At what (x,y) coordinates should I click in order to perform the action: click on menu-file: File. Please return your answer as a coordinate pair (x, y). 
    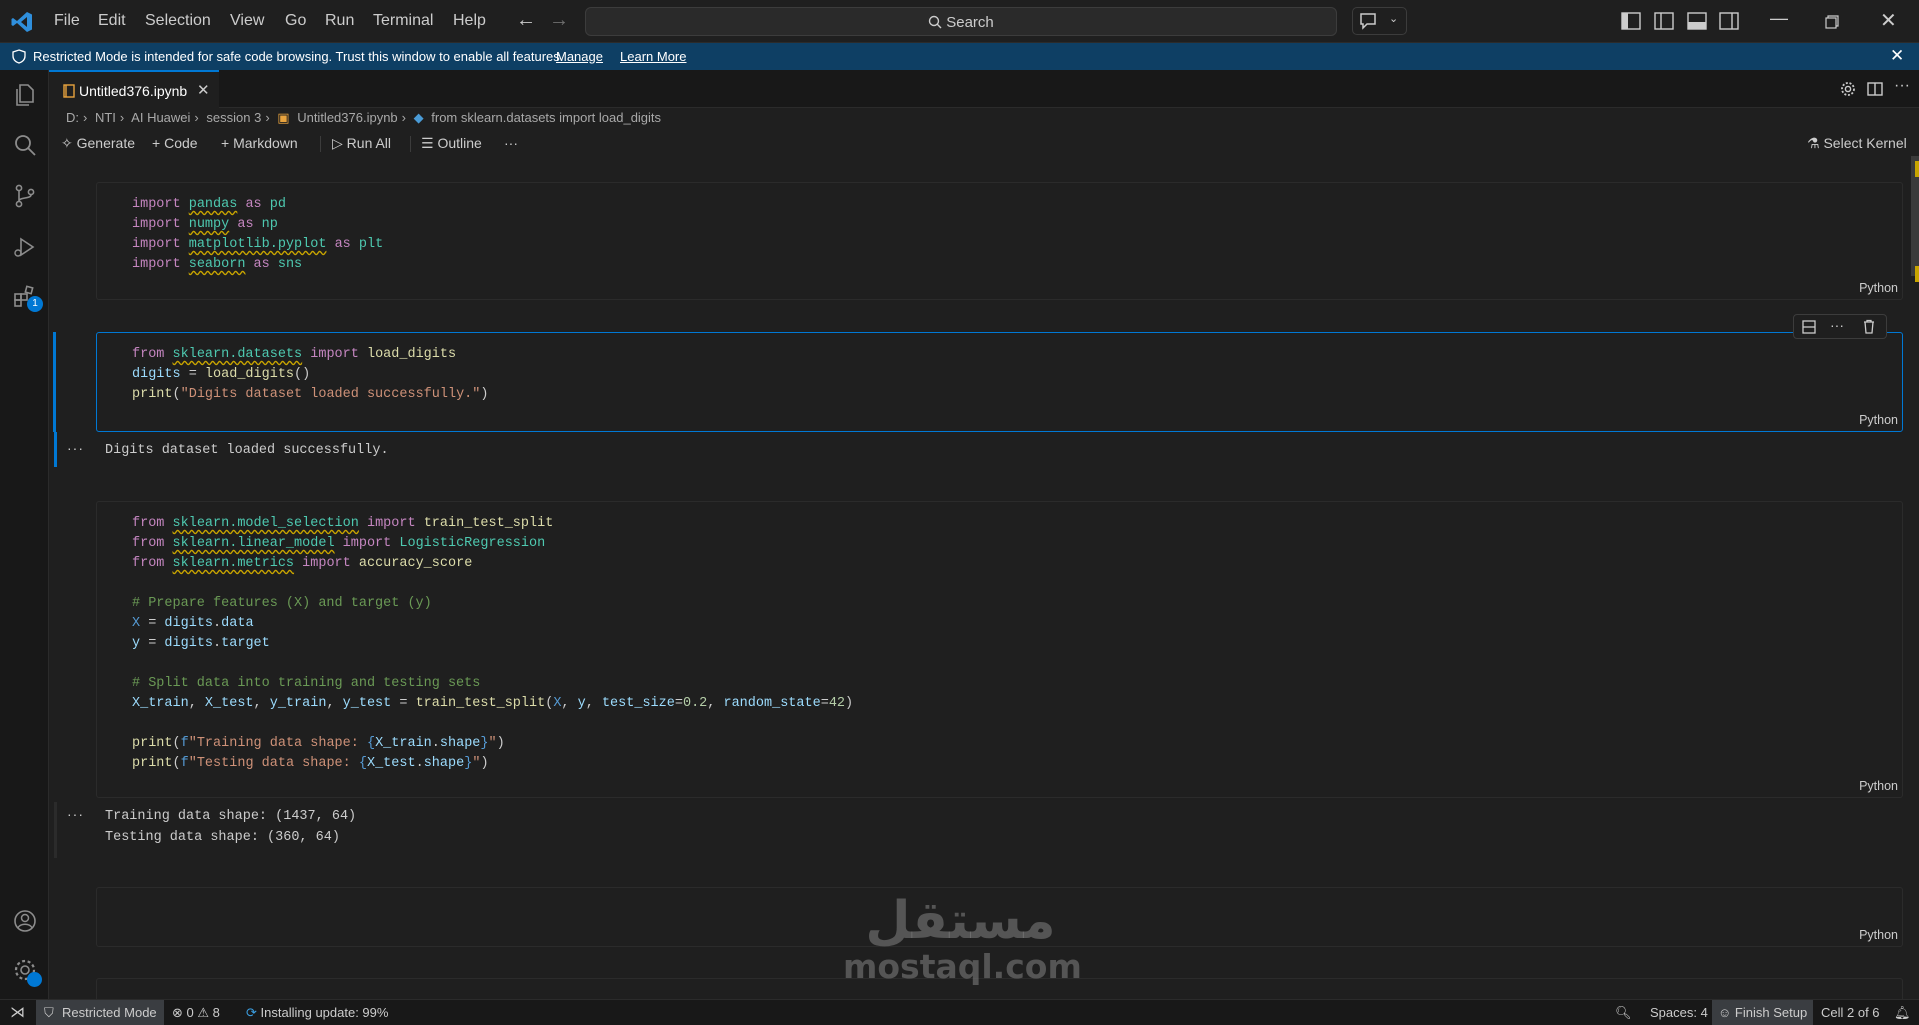
    Looking at the image, I should click on (67, 21).